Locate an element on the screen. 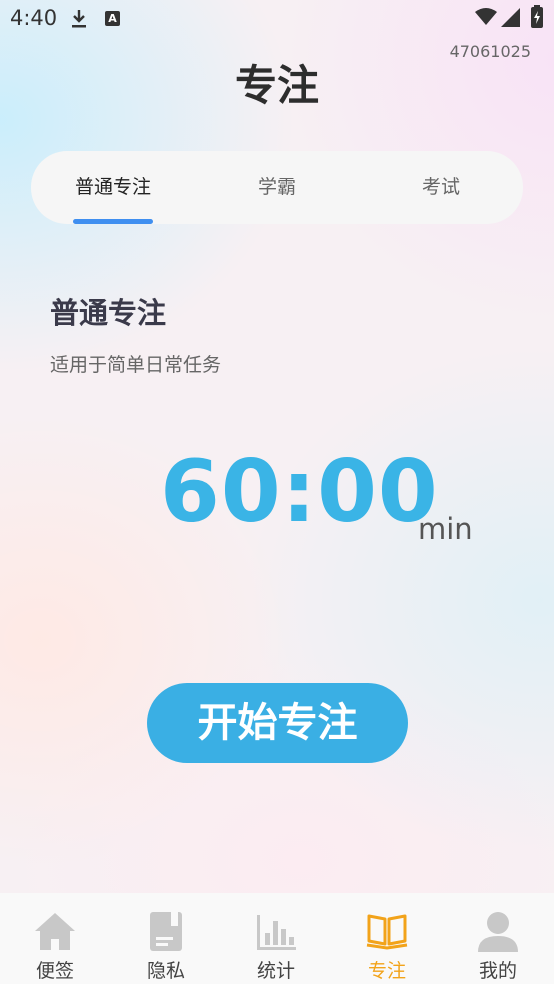 This screenshot has width=554, height=984. nav-item-focus: 专注 is located at coordinates (387, 938).